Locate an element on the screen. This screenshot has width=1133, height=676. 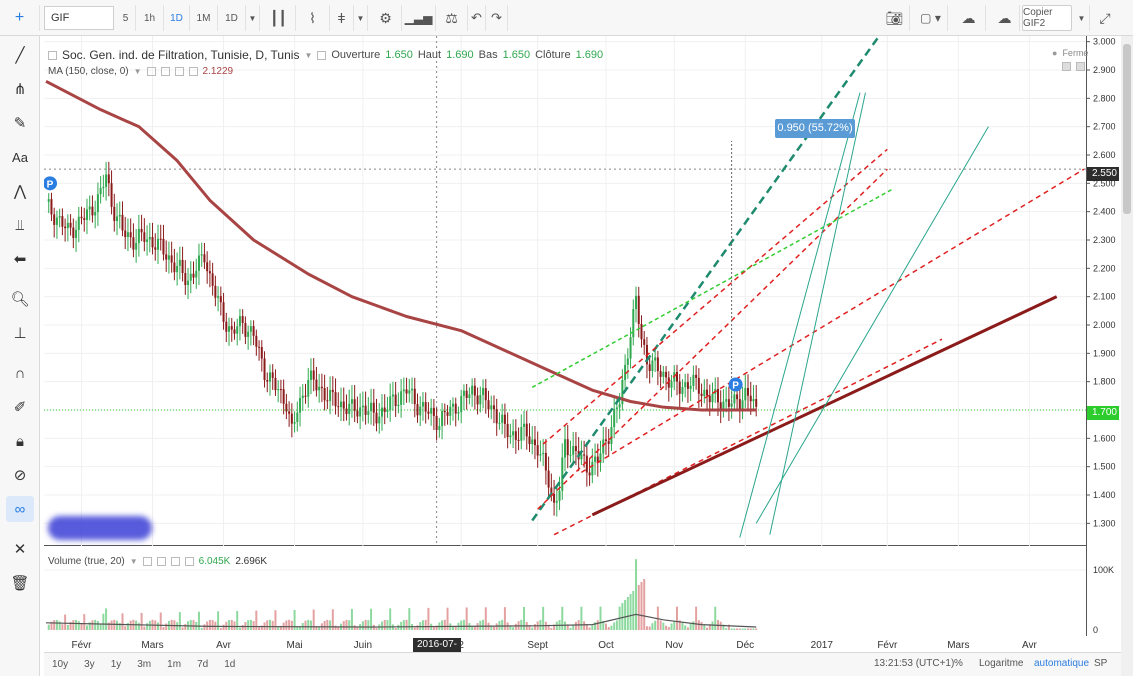
volume-close-icon is located at coordinates (175, 561).